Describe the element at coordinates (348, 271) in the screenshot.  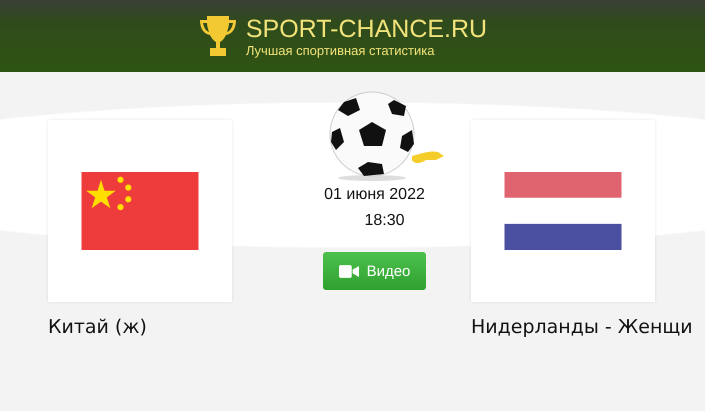
I see `video-camera-icon` at that location.